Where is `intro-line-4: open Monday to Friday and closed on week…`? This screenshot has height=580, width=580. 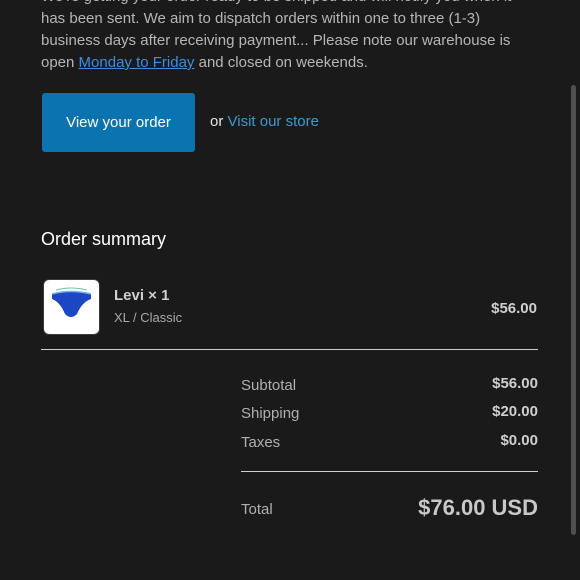 intro-line-4: open Monday to Friday and closed on week… is located at coordinates (291, 63).